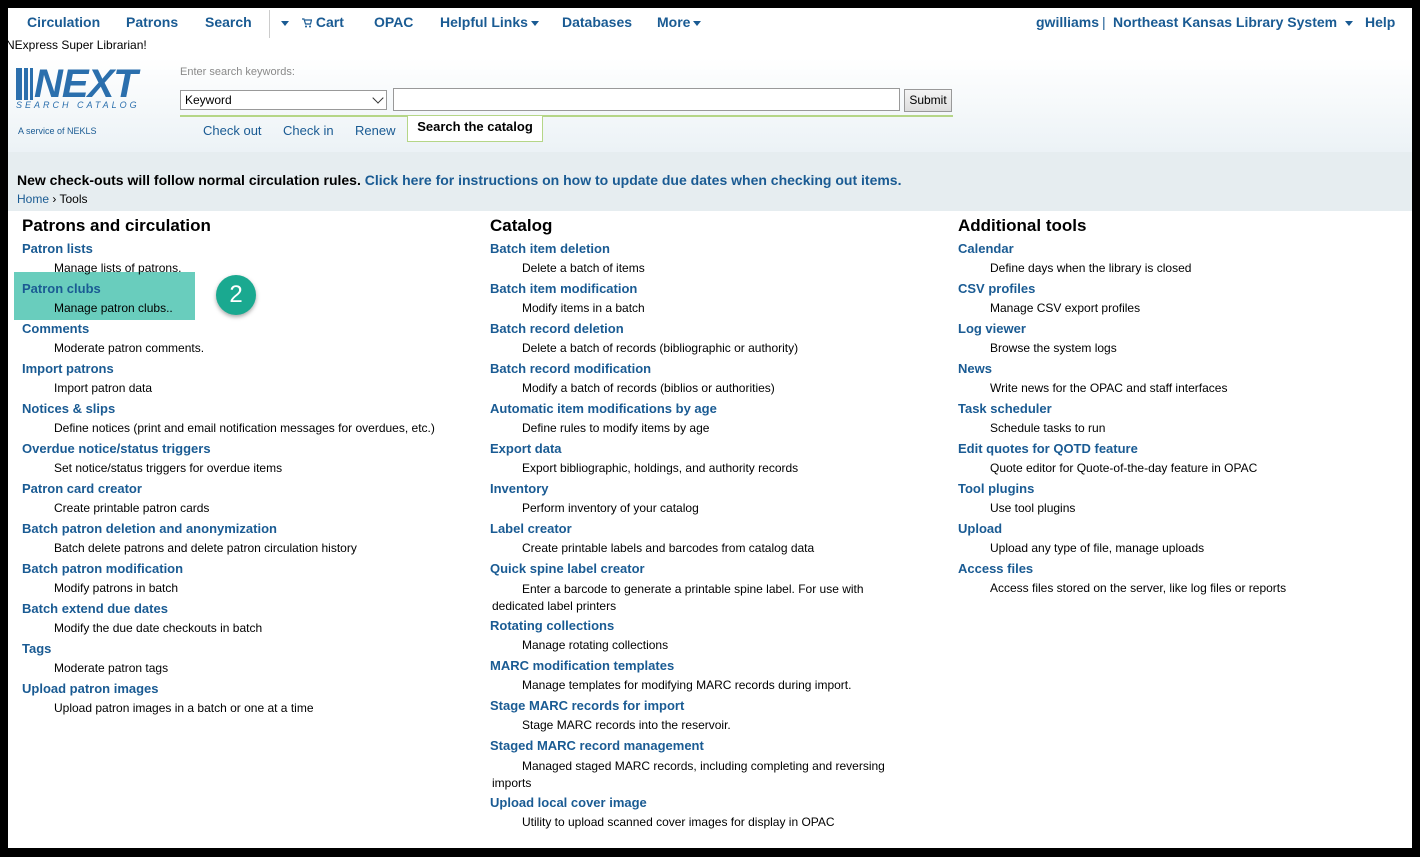 The image size is (1420, 857). I want to click on tool-link-patron-clubs: Patron clubs, so click(61, 288).